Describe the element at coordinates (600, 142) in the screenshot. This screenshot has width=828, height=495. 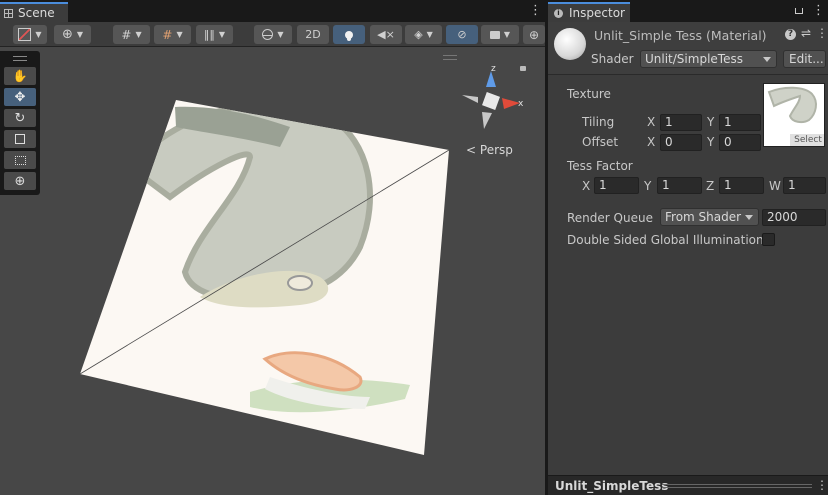
I see `offset-label: Offset` at that location.